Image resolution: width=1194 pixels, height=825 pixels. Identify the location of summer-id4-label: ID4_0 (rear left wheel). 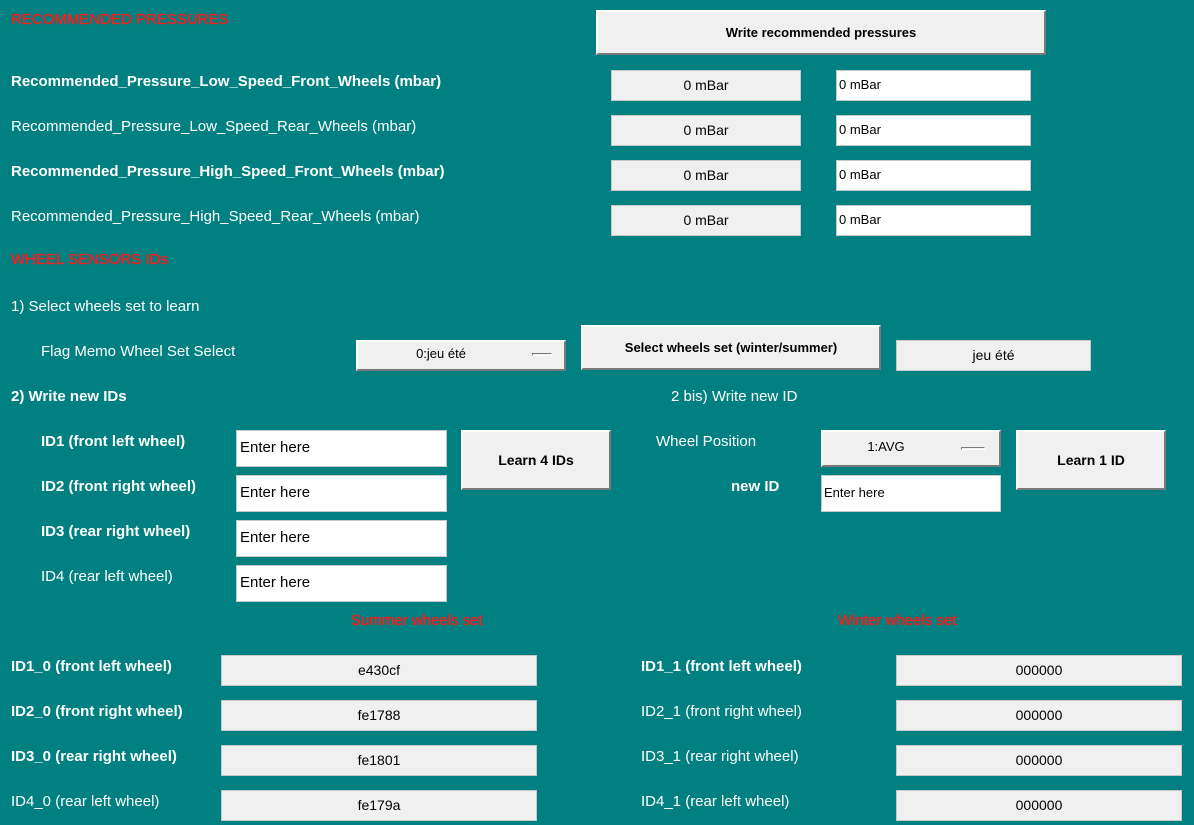
(85, 801).